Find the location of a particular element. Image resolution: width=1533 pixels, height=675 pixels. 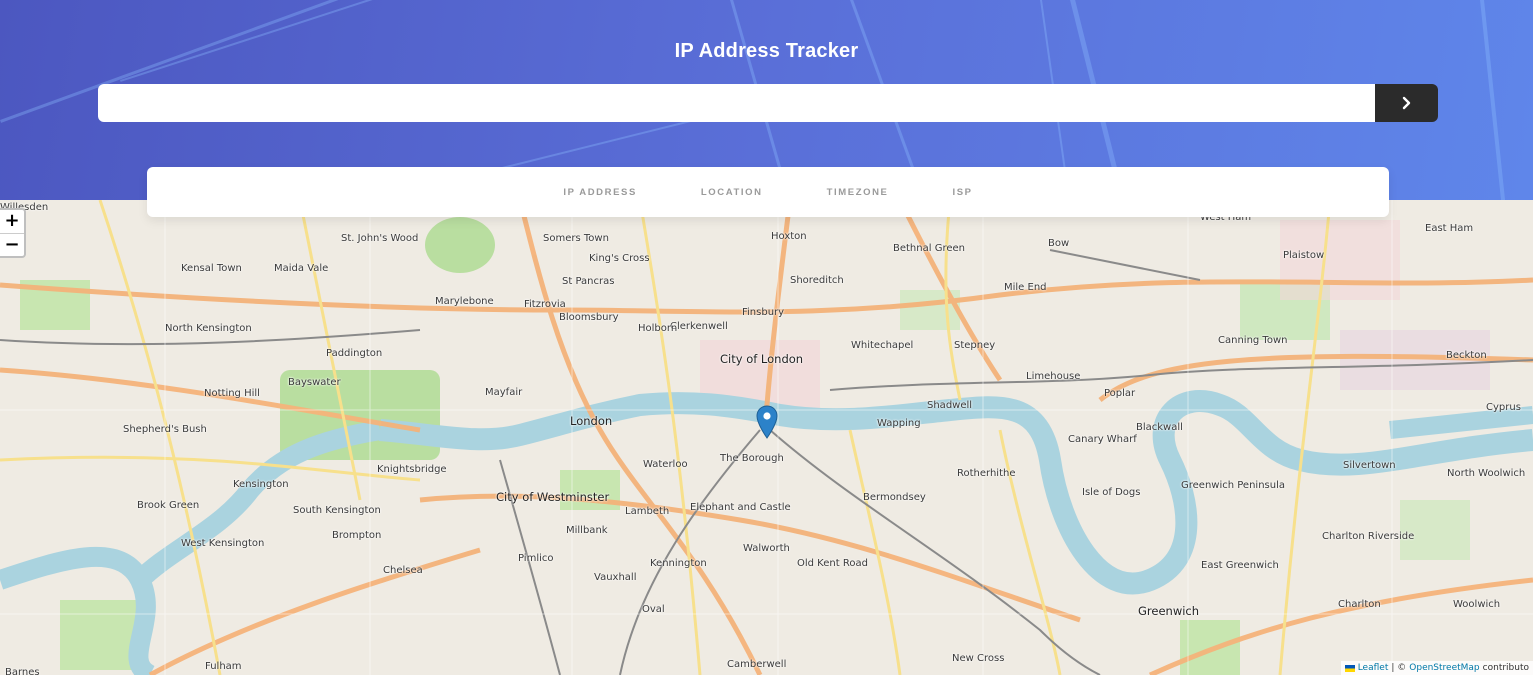

info-label: ISP is located at coordinates (962, 192).